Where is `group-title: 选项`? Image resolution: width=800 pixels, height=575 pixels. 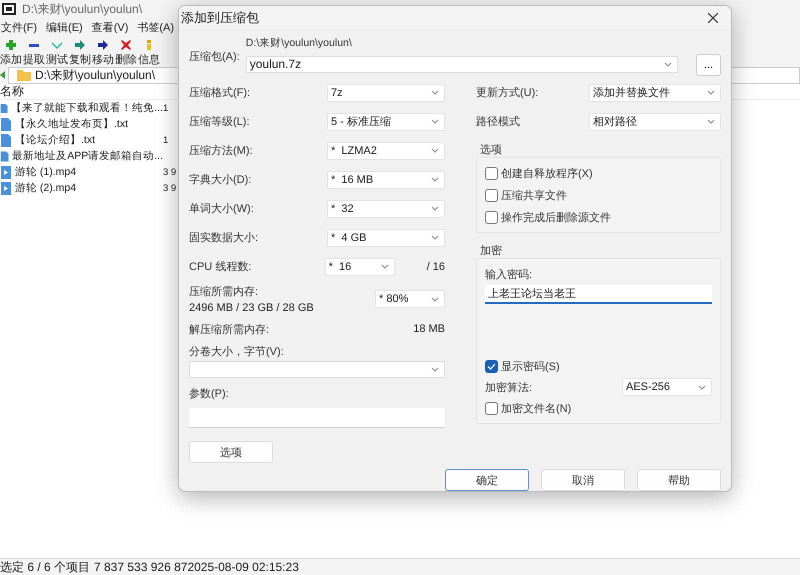
group-title: 选项 is located at coordinates (491, 150).